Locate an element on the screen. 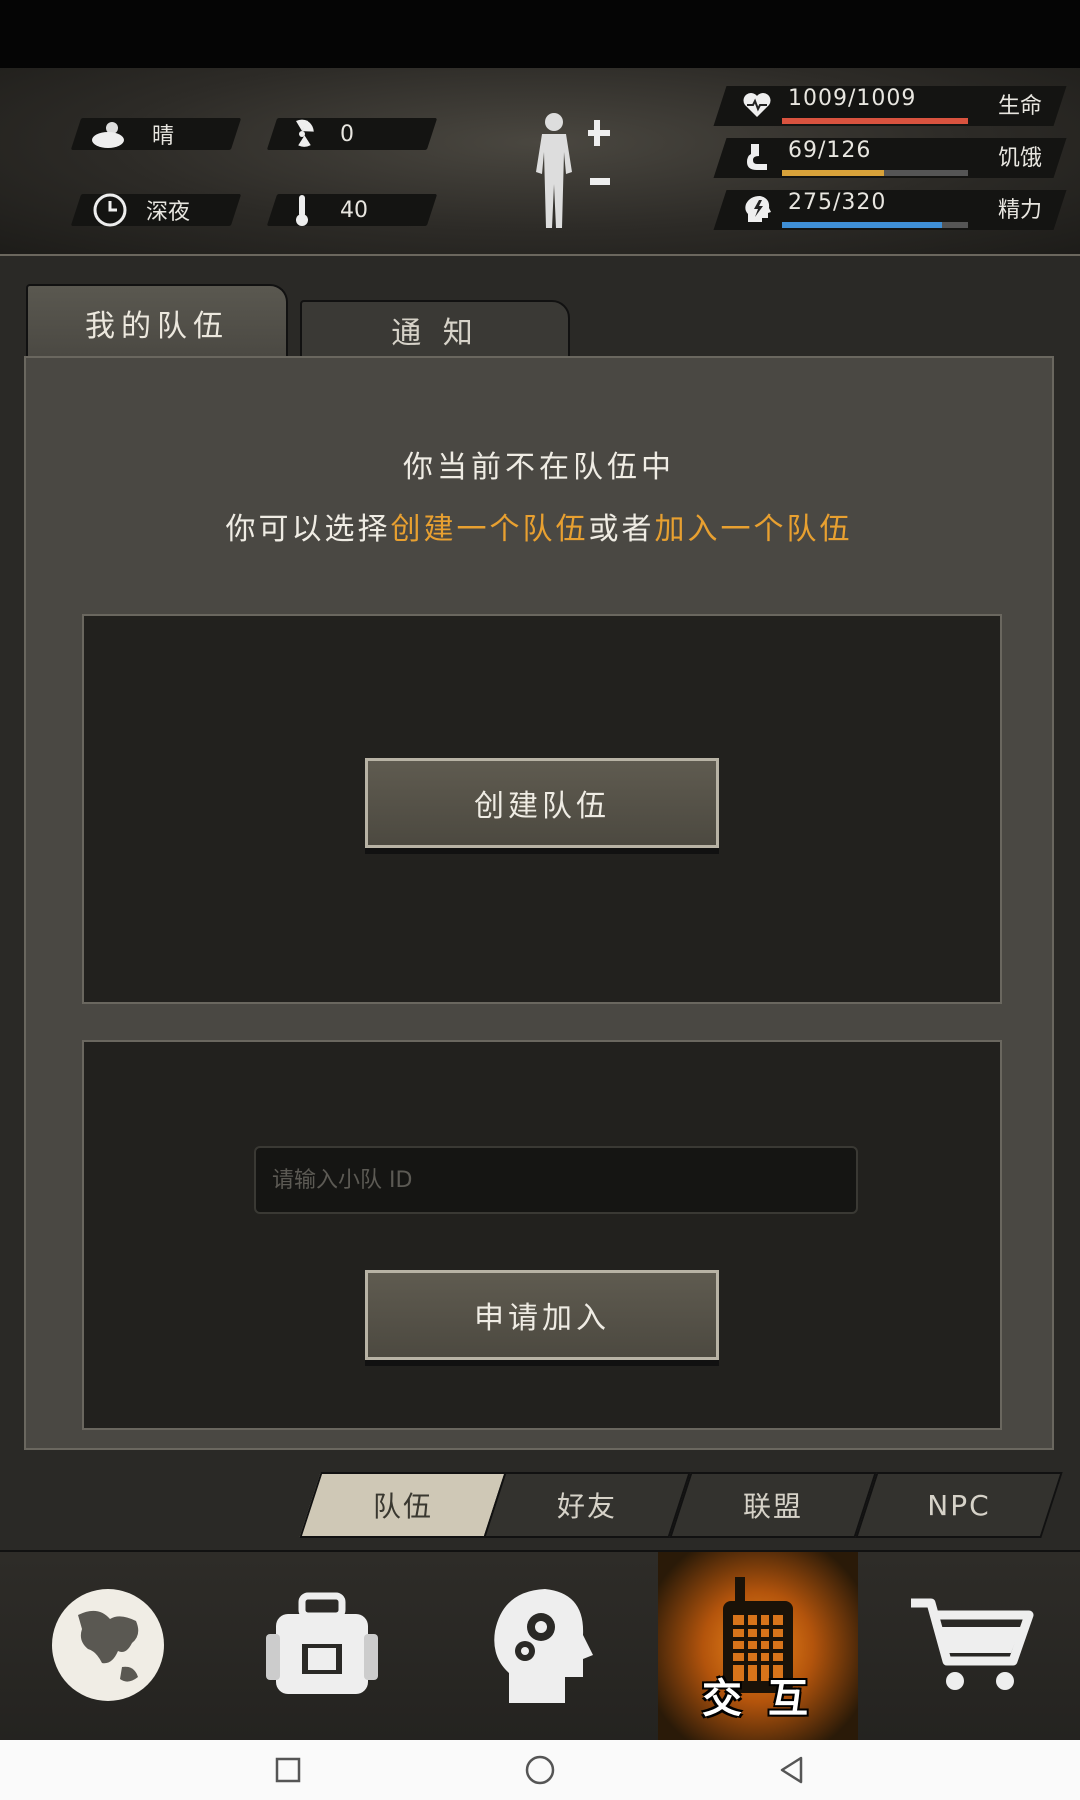 The width and height of the screenshot is (1080, 1800). status-bar is located at coordinates (540, 34).